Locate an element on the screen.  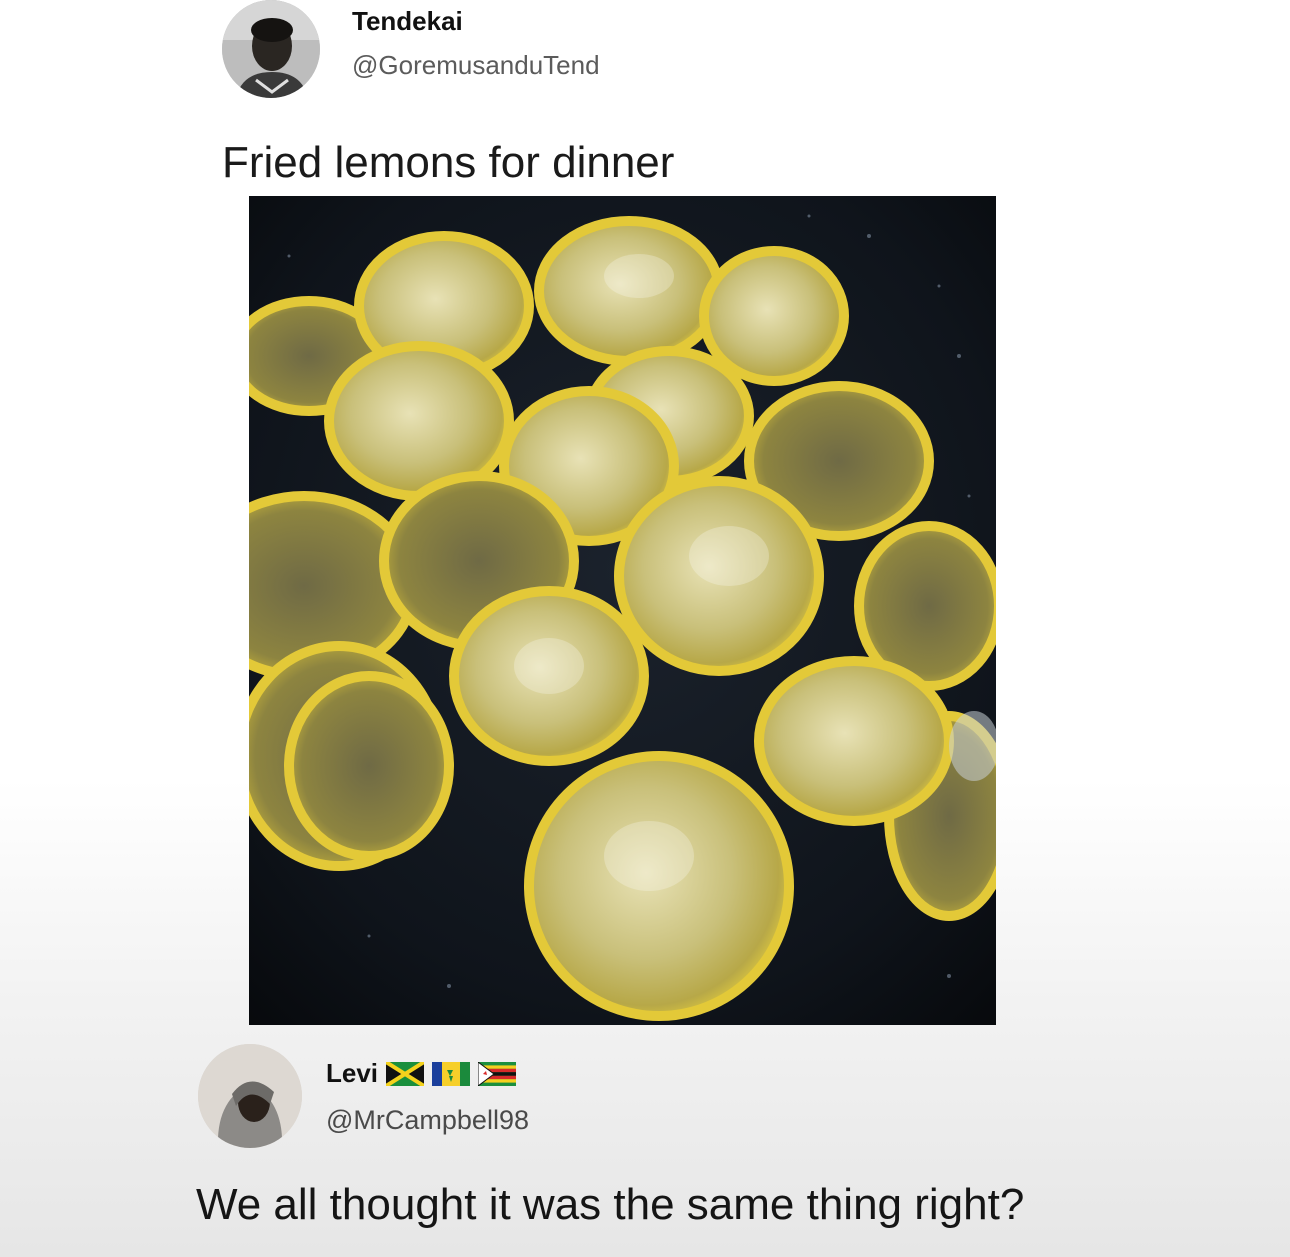
author-name: Tendekai is located at coordinates (407, 21).